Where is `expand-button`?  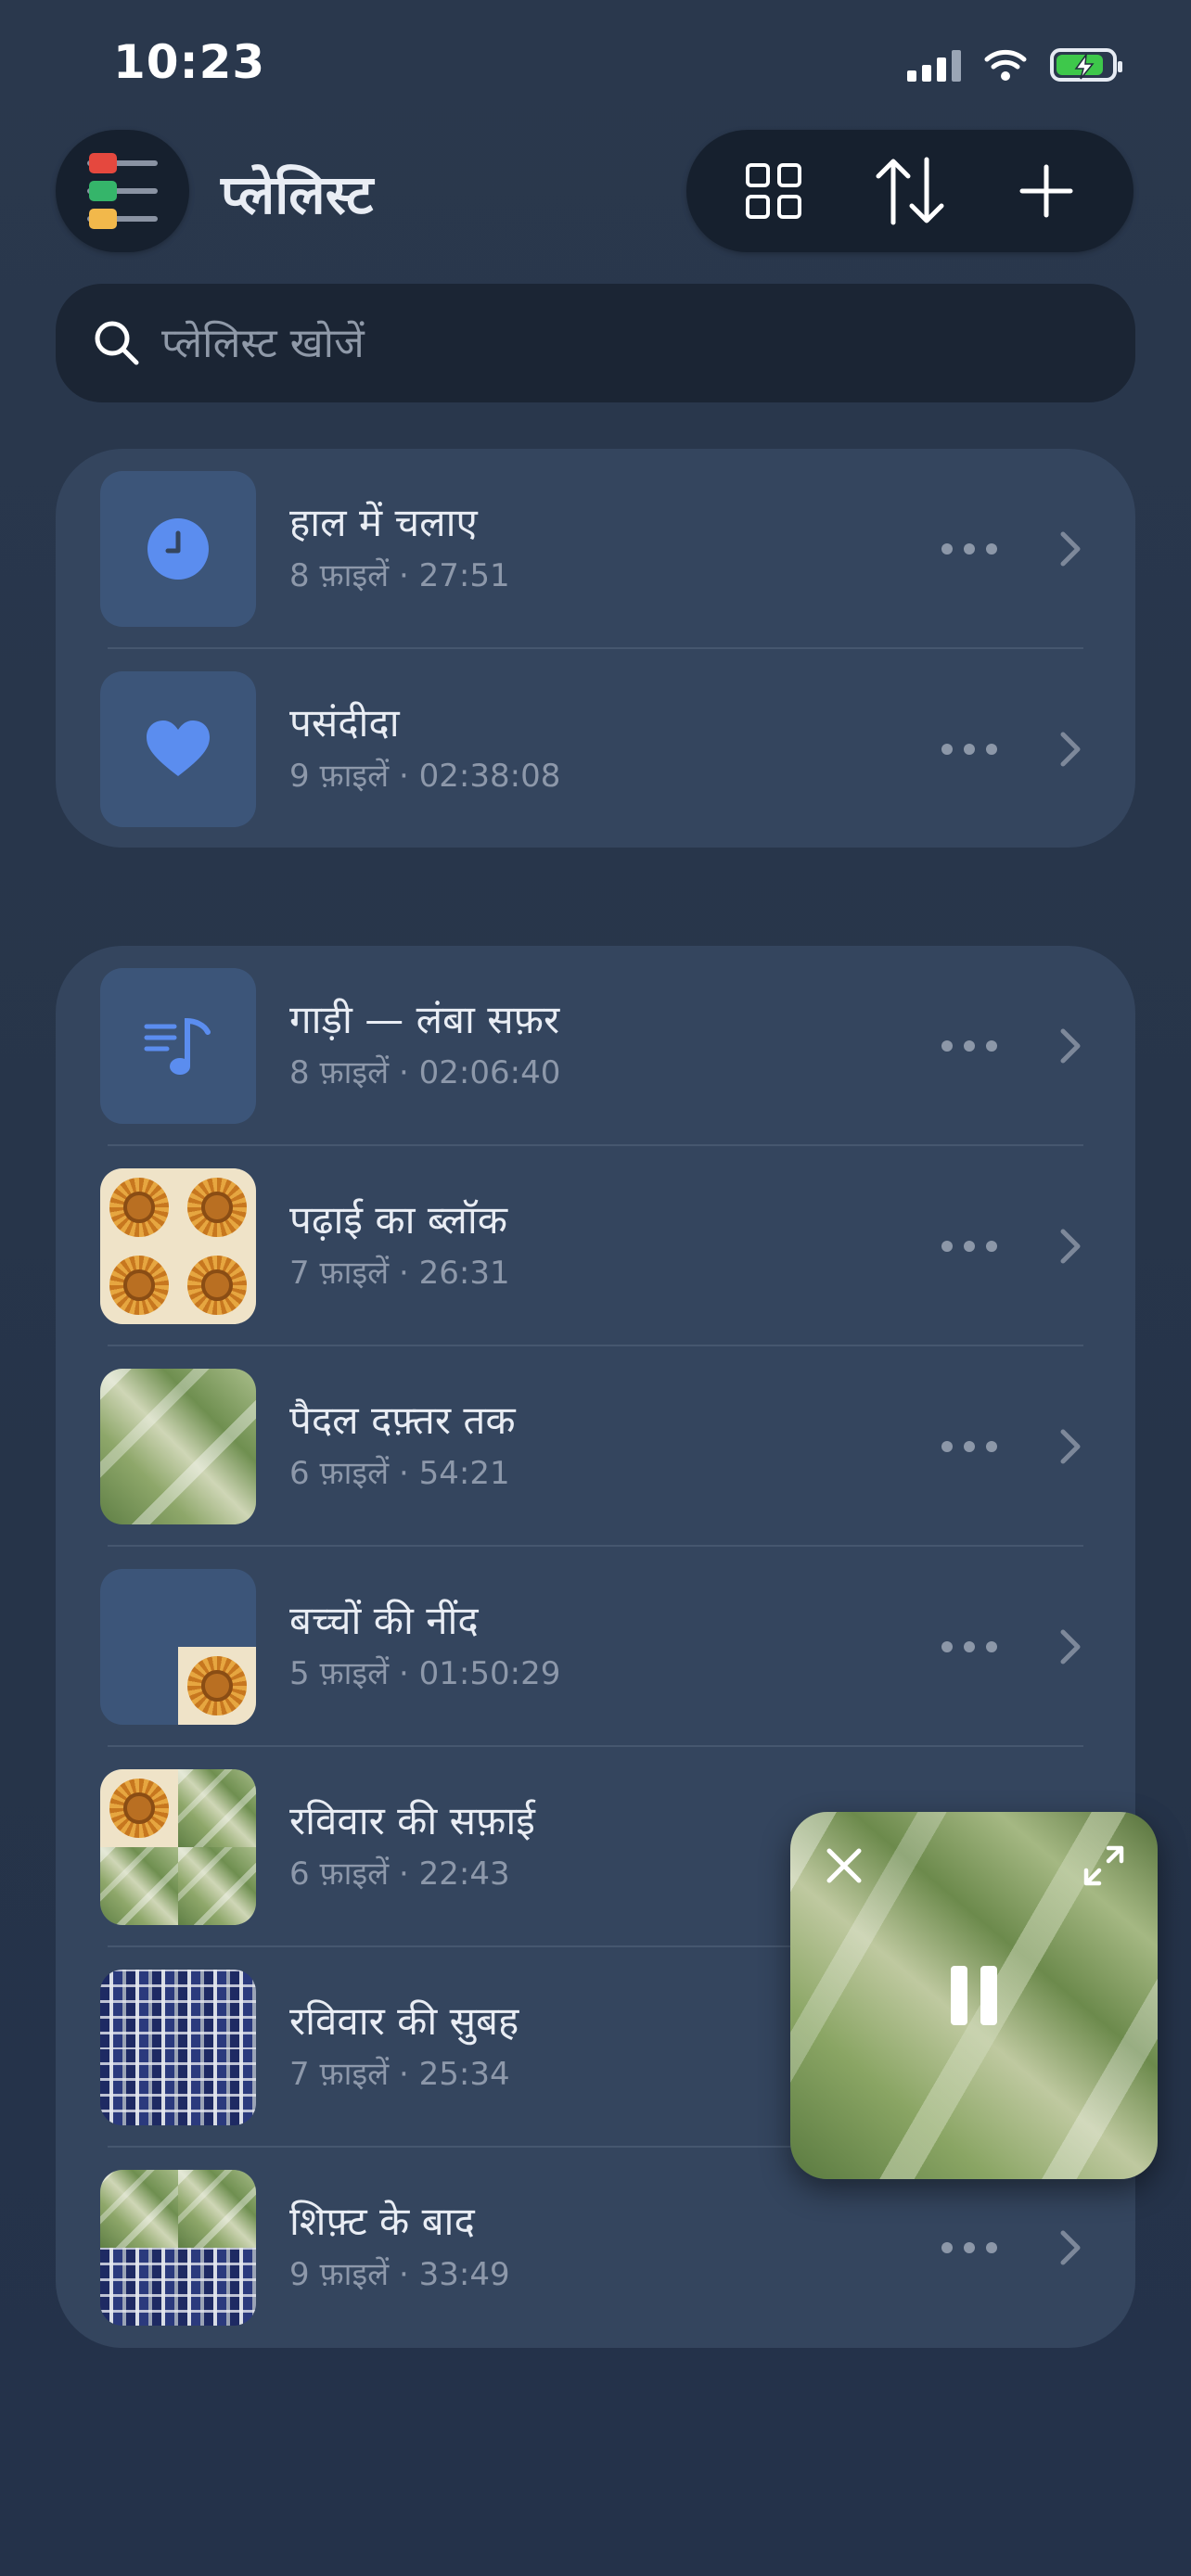
expand-button is located at coordinates (1104, 1866).